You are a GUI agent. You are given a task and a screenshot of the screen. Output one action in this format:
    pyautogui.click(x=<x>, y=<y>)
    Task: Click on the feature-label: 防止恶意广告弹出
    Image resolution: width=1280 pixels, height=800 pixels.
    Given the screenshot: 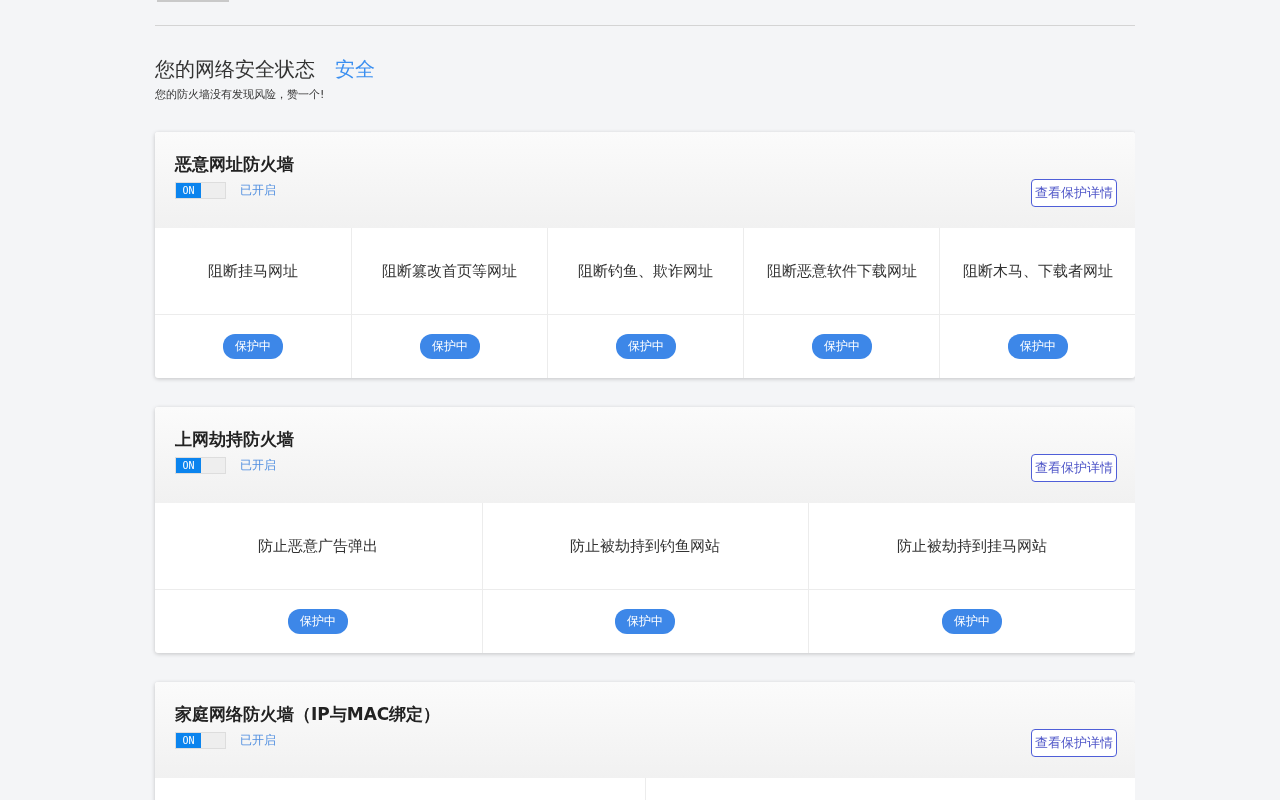 What is the action you would take?
    pyautogui.click(x=318, y=546)
    